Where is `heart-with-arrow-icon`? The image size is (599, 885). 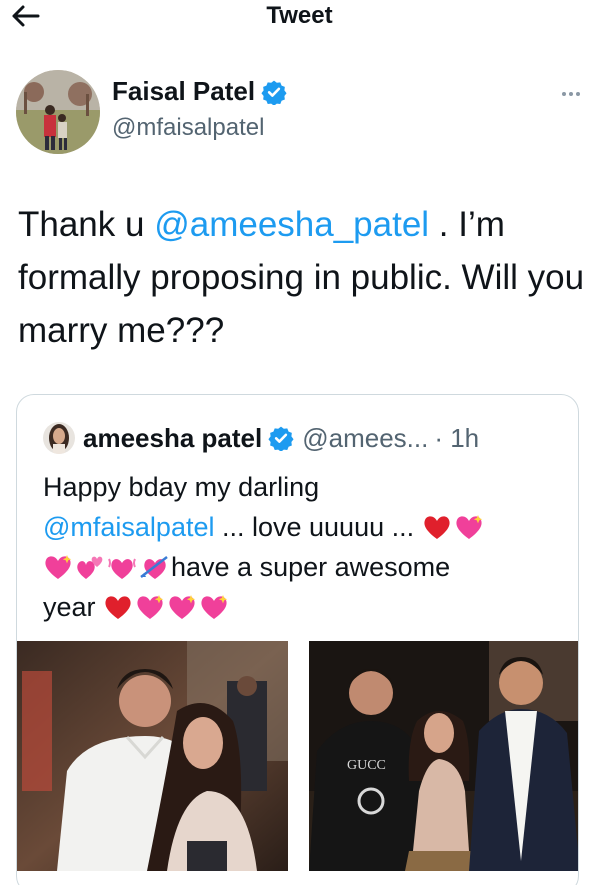
heart-with-arrow-icon is located at coordinates (154, 567).